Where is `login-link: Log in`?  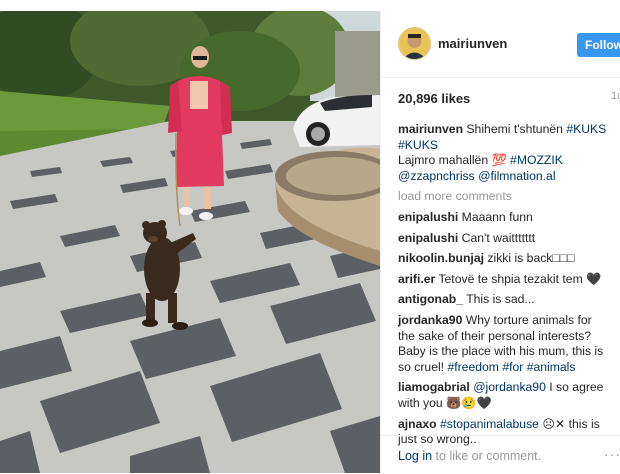 login-link: Log in is located at coordinates (415, 456).